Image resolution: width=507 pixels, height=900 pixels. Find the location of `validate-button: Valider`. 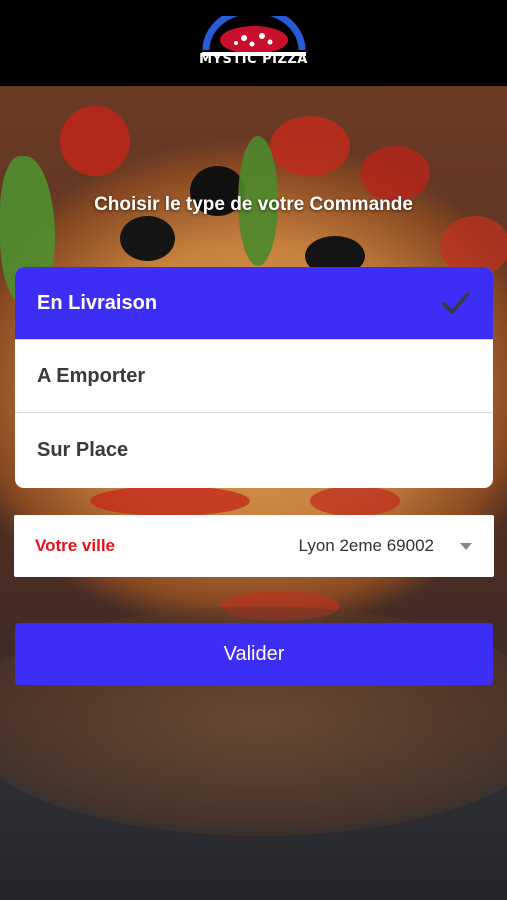

validate-button: Valider is located at coordinates (254, 654).